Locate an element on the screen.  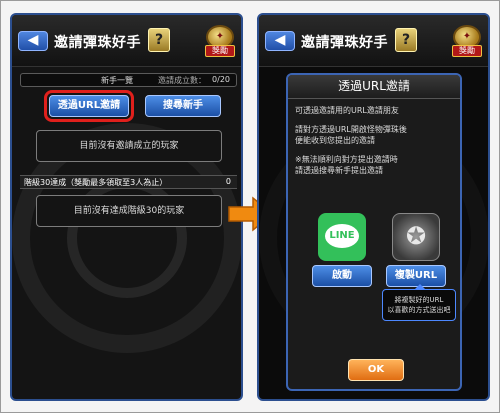
tooltip-line-1: 將複製好的URL is located at coordinates (419, 300).